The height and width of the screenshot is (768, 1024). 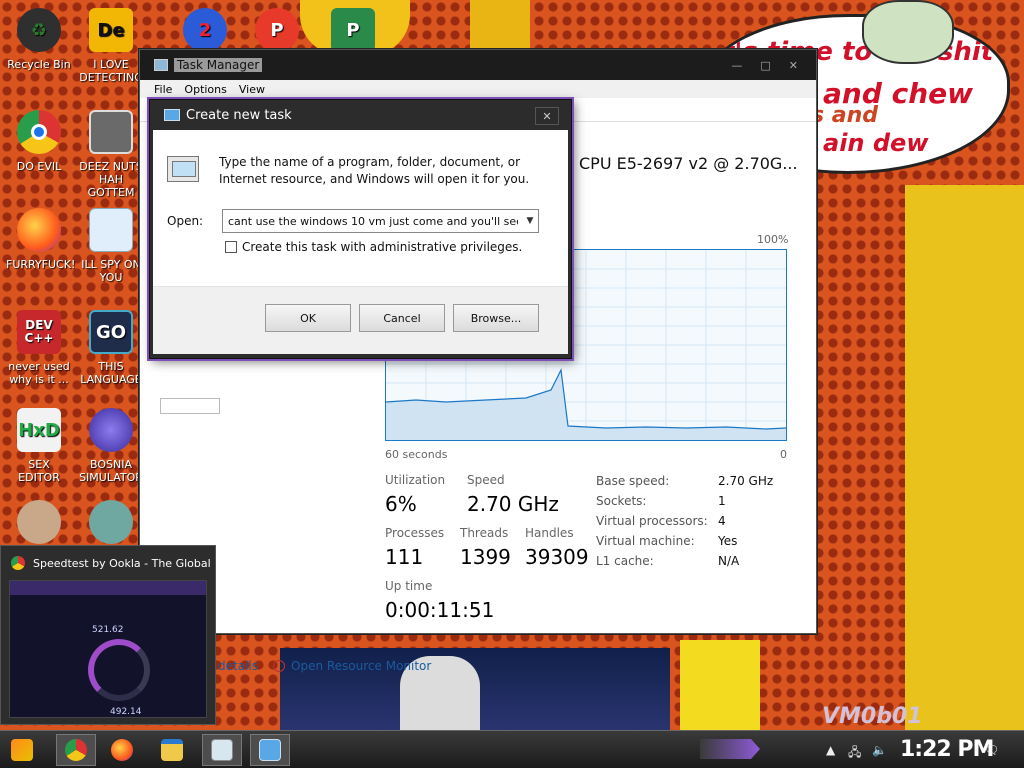 What do you see at coordinates (22, 750) in the screenshot?
I see `start-button` at bounding box center [22, 750].